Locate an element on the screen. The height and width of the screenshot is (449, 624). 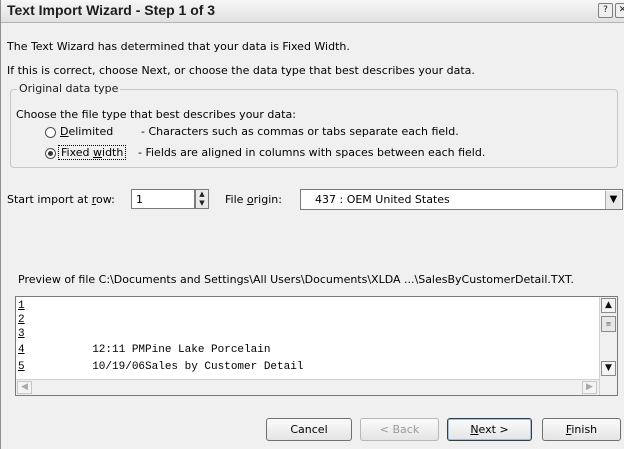
back-button: < Back is located at coordinates (399, 429).